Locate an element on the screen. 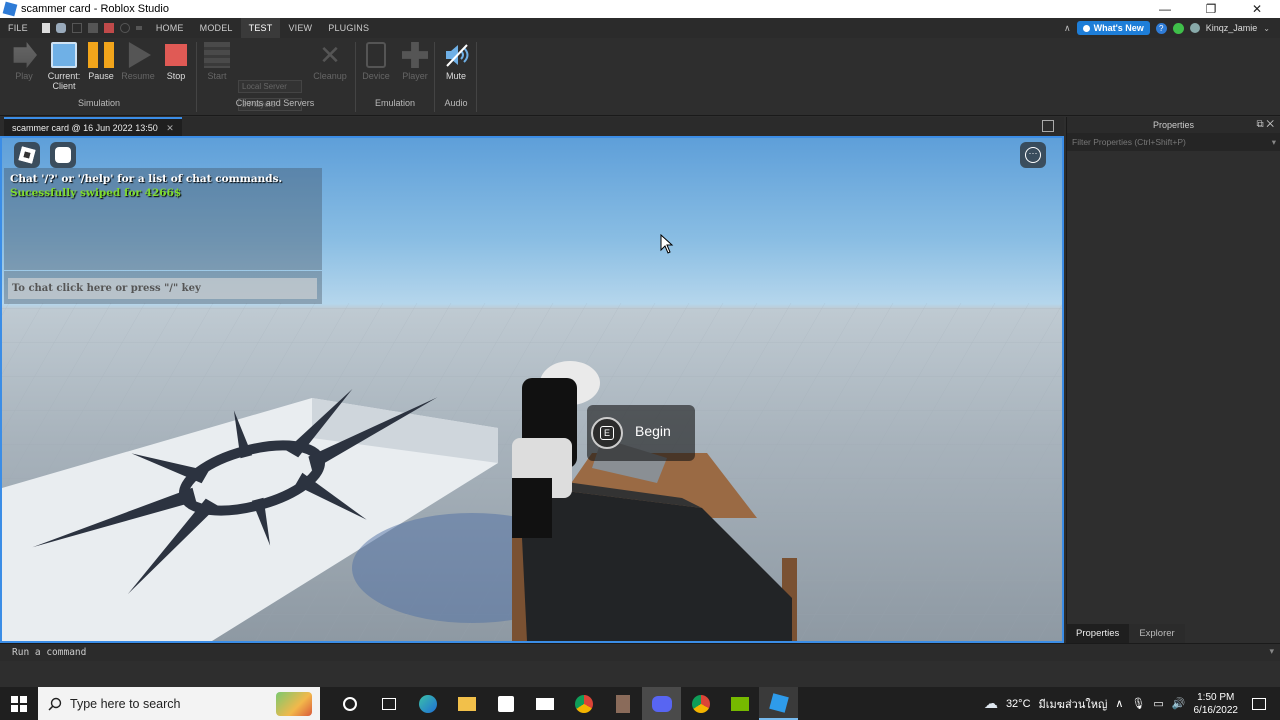 The width and height of the screenshot is (1280, 720). notifications-icon is located at coordinates (1259, 703).